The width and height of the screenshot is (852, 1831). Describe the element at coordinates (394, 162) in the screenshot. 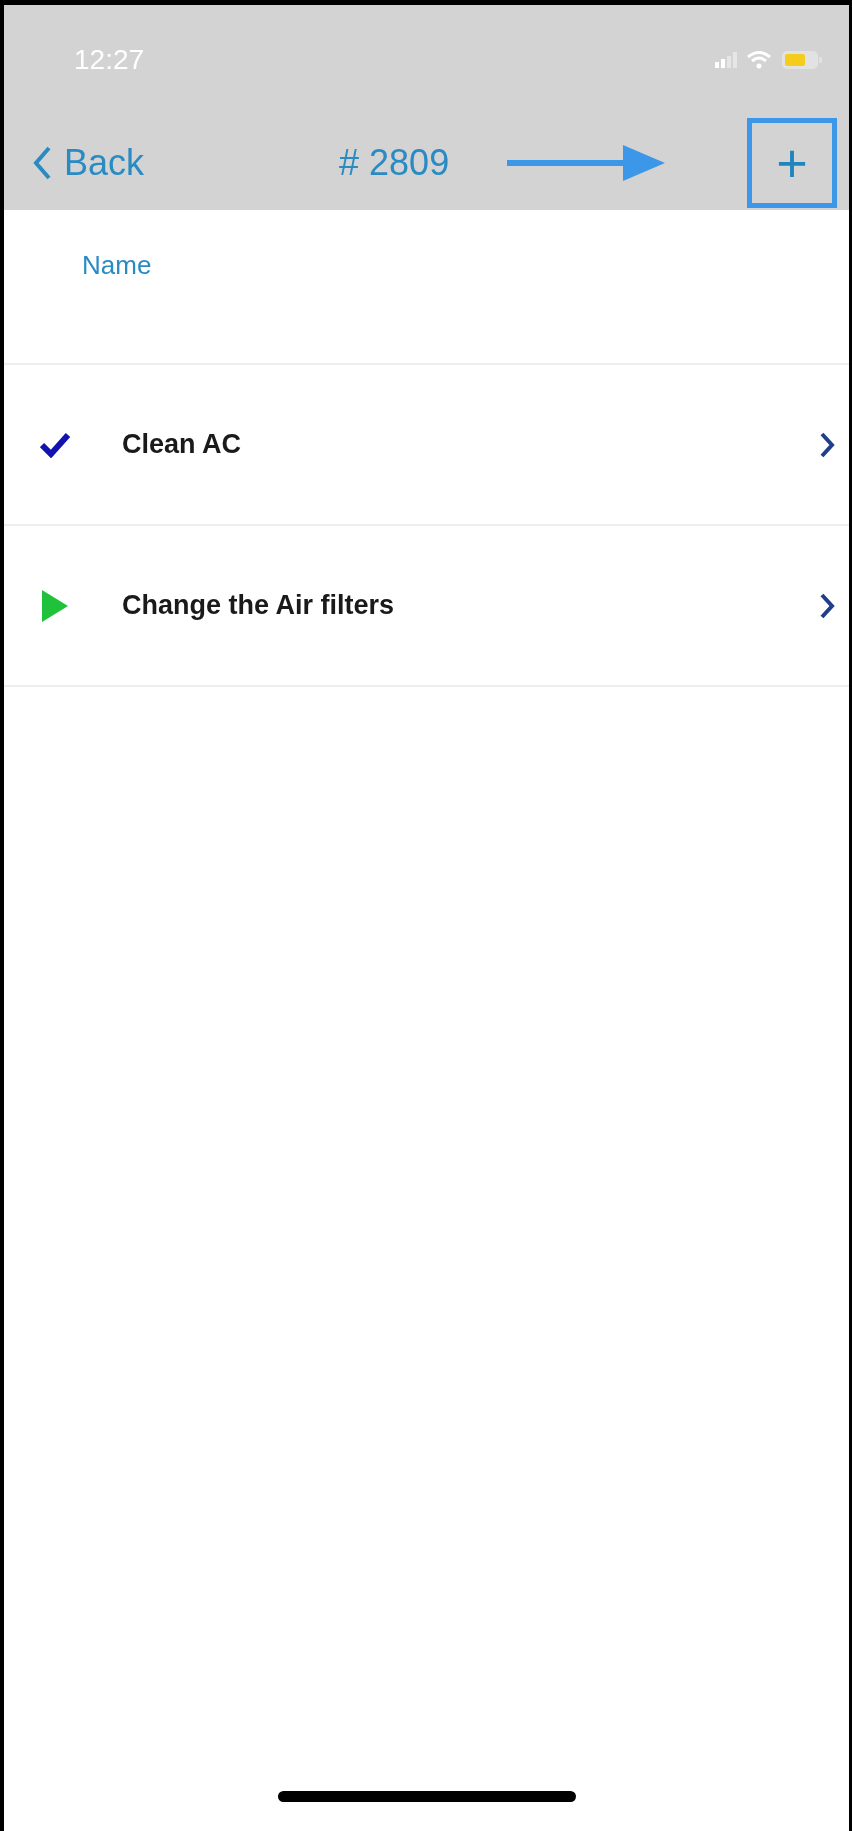

I see `page-title: # 2809` at that location.